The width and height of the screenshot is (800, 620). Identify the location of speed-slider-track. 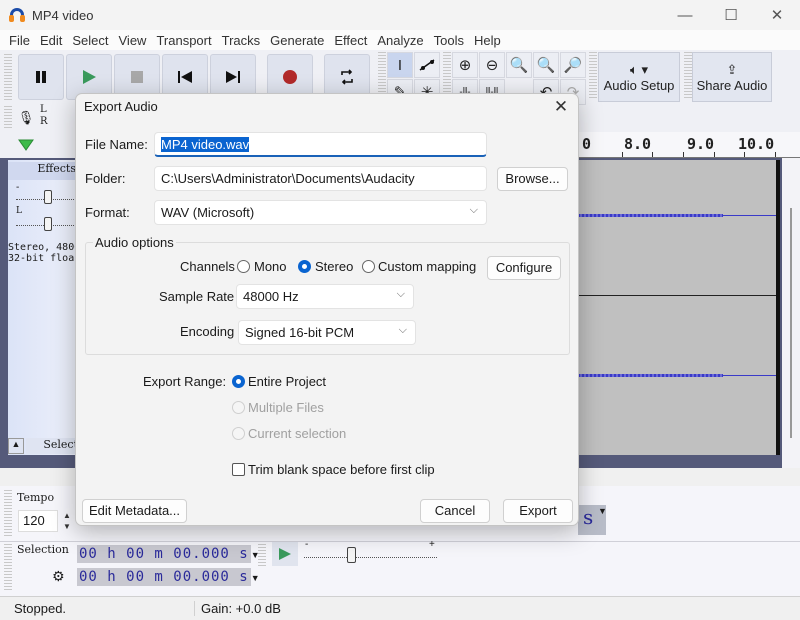
(370, 557).